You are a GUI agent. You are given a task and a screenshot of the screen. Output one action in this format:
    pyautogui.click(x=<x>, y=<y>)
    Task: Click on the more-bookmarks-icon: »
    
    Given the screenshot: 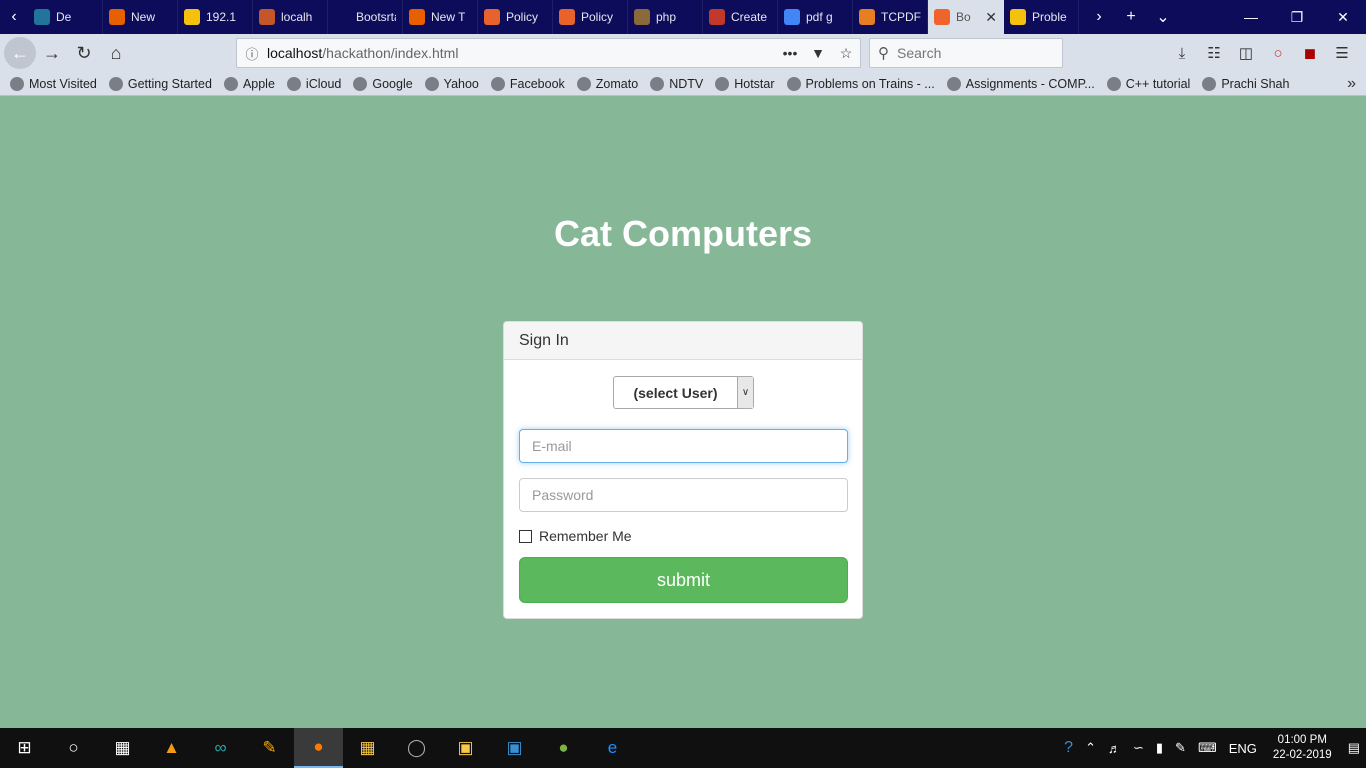 What is the action you would take?
    pyautogui.click(x=1351, y=84)
    